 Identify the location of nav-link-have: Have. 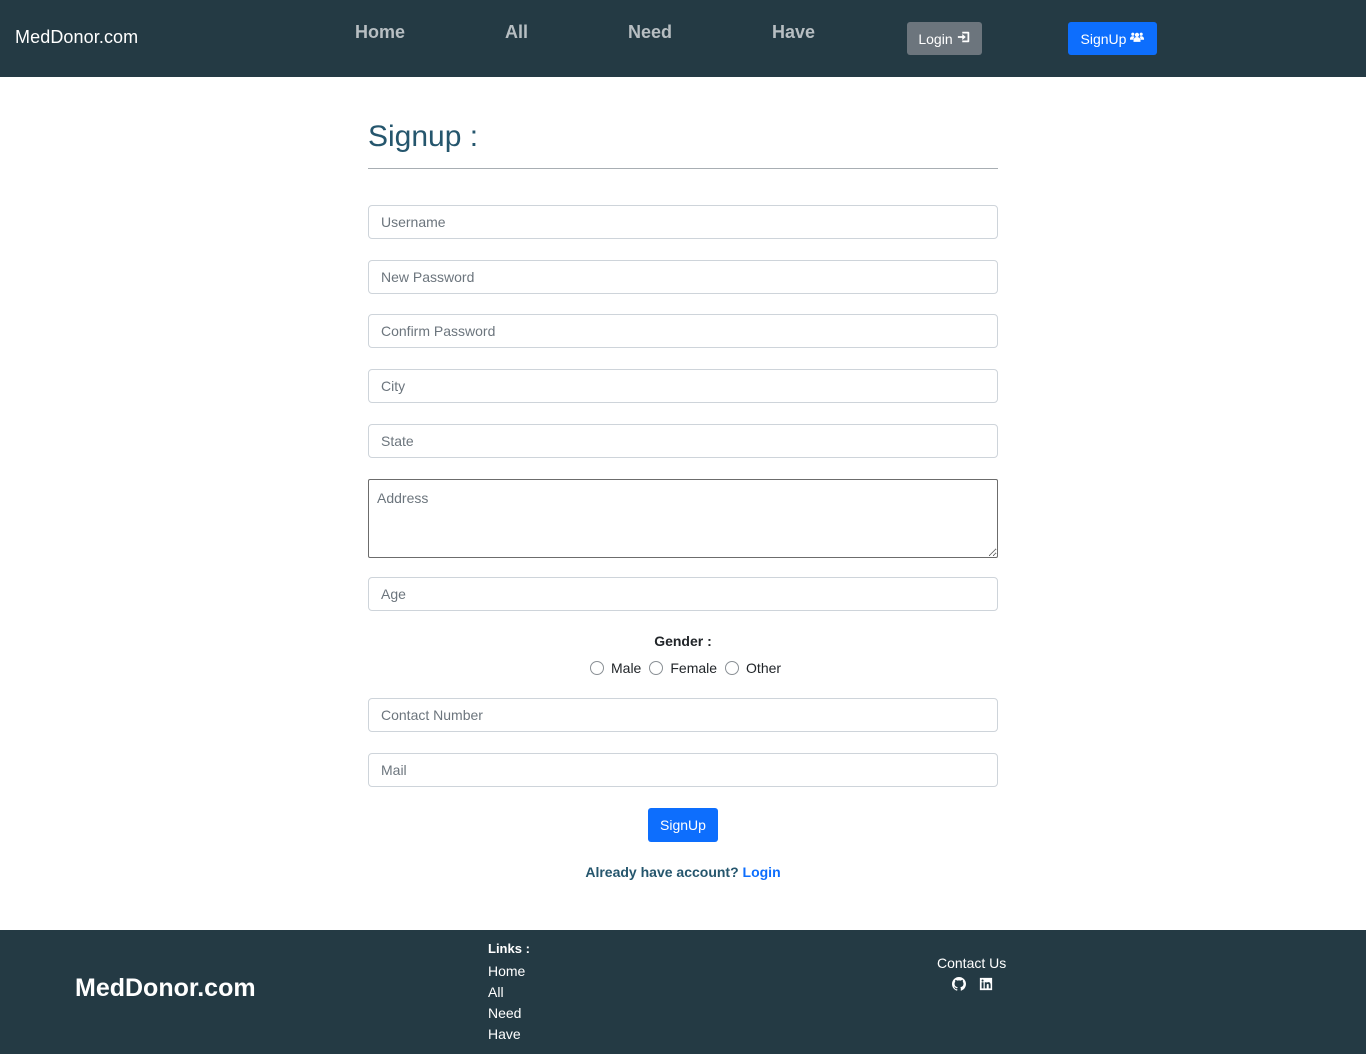
(793, 32).